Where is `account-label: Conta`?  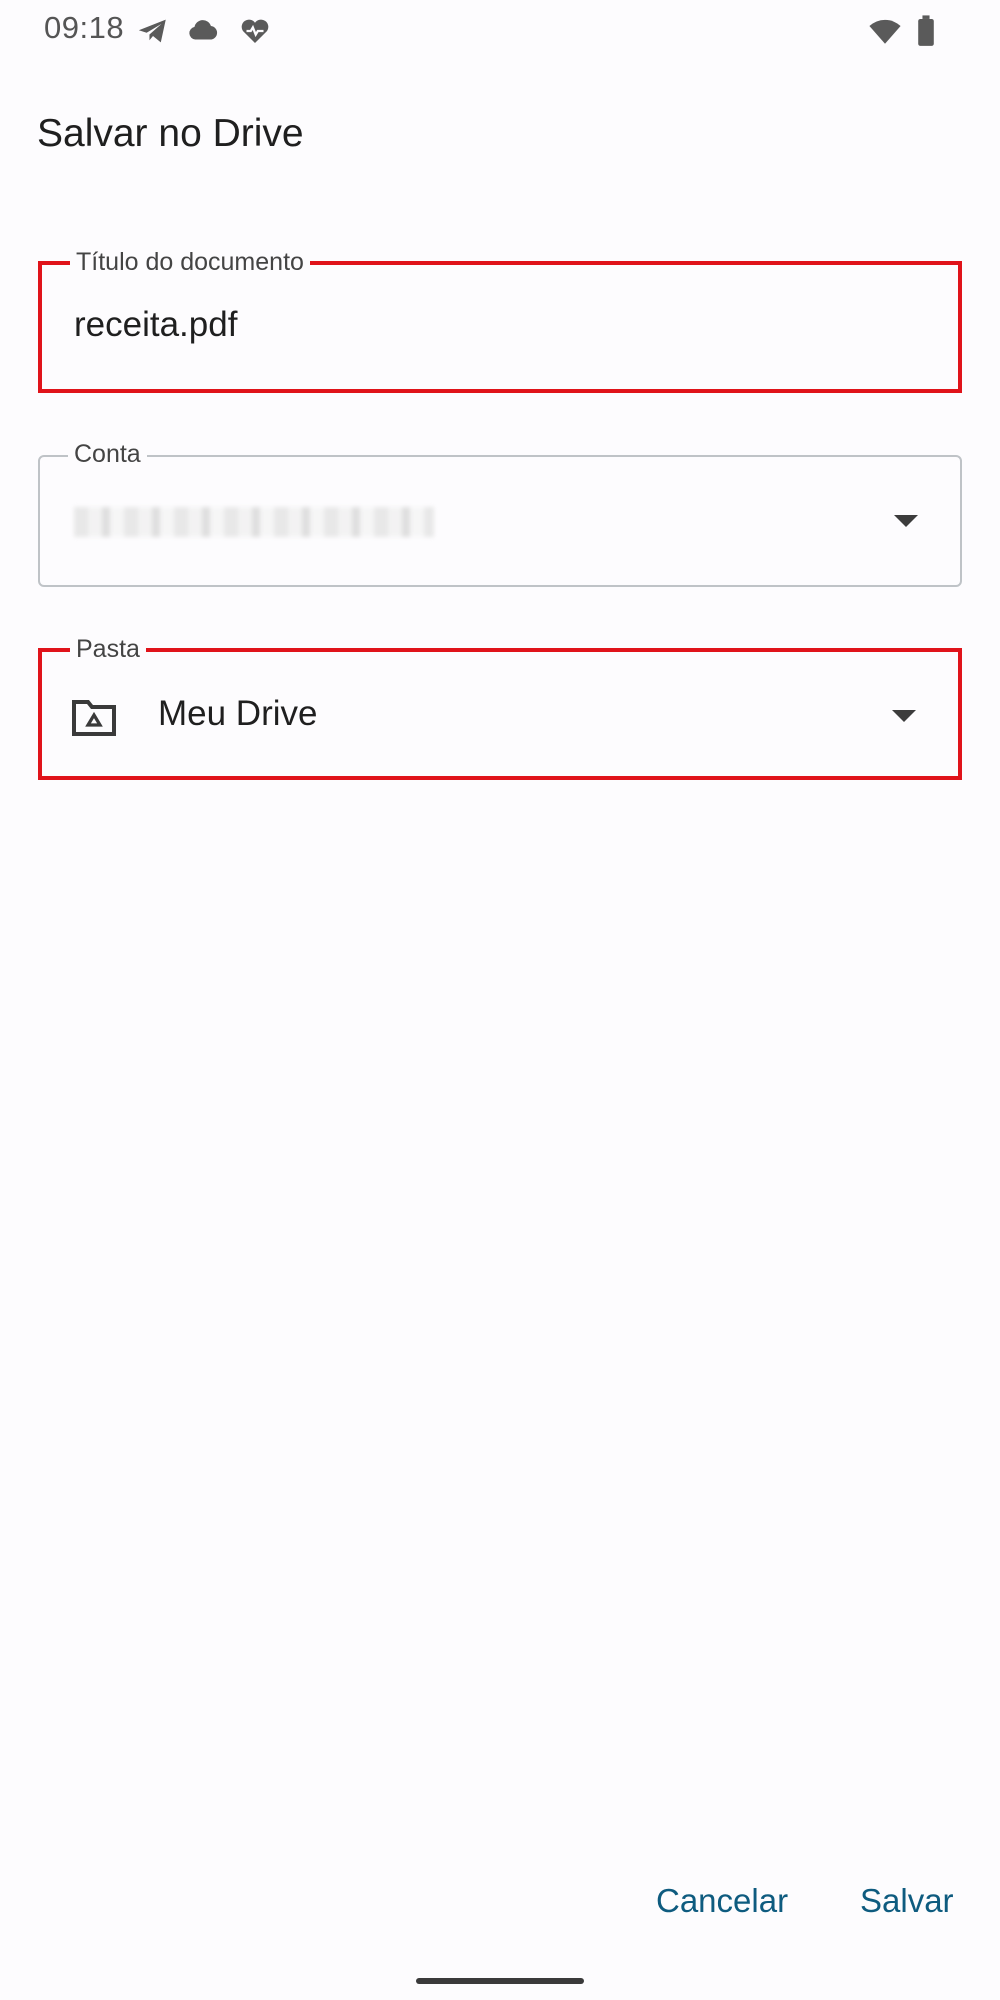
account-label: Conta is located at coordinates (107, 454).